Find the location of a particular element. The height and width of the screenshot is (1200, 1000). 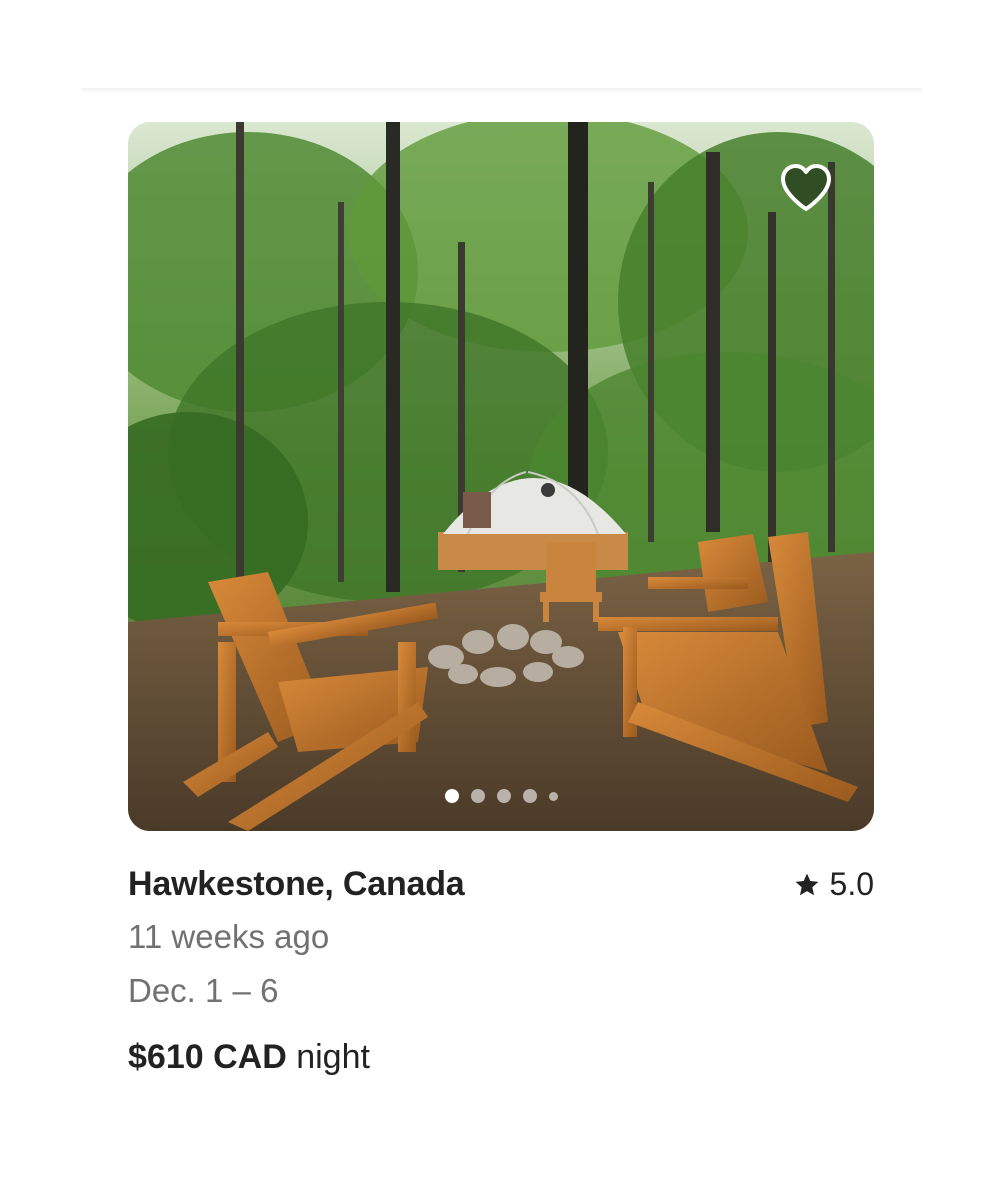

price-amount: $610 CAD is located at coordinates (207, 1057).